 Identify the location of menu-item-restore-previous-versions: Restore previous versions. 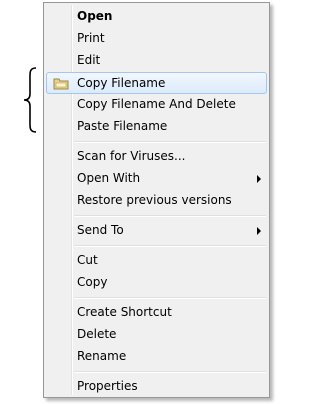
(156, 201).